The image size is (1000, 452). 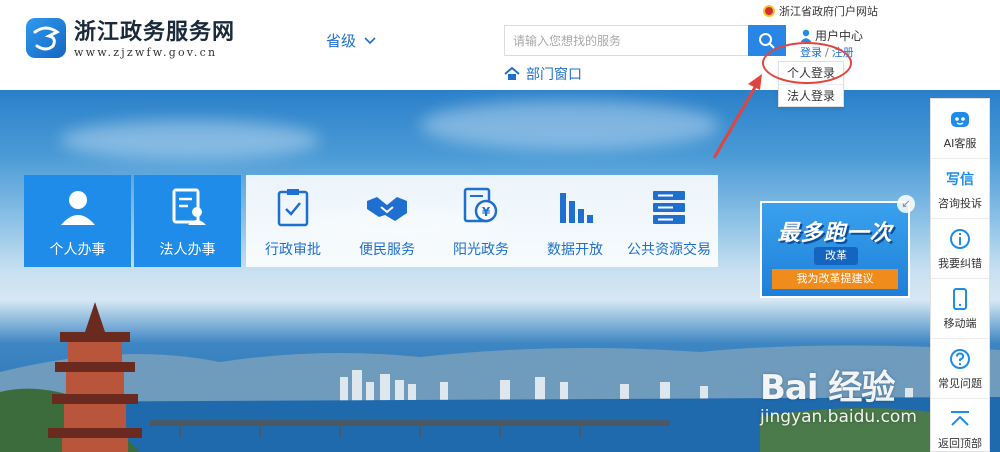 What do you see at coordinates (960, 180) in the screenshot?
I see `letter-icon: 写信` at bounding box center [960, 180].